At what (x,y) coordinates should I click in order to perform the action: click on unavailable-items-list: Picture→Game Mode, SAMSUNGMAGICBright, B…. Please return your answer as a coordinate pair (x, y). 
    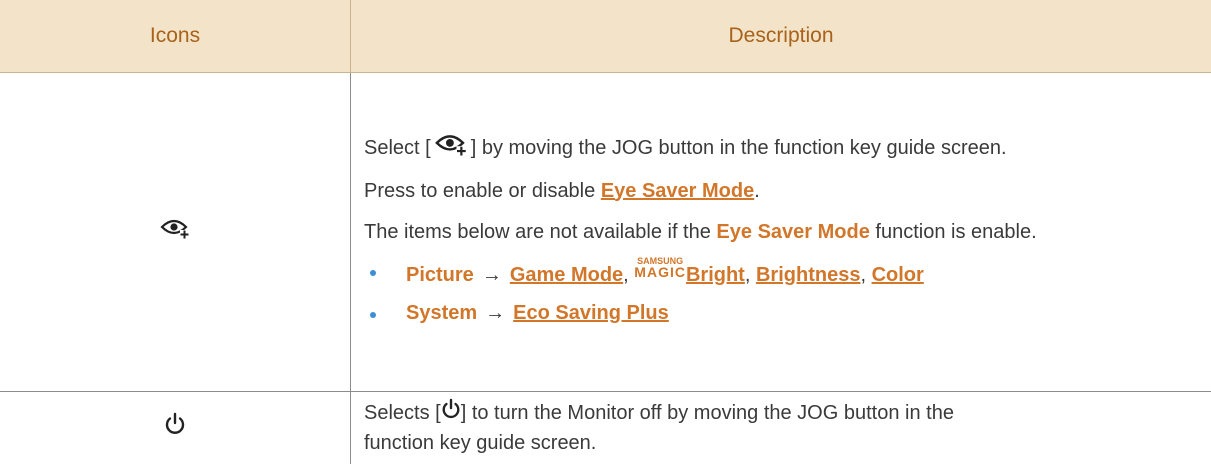
    Looking at the image, I should click on (782, 292).